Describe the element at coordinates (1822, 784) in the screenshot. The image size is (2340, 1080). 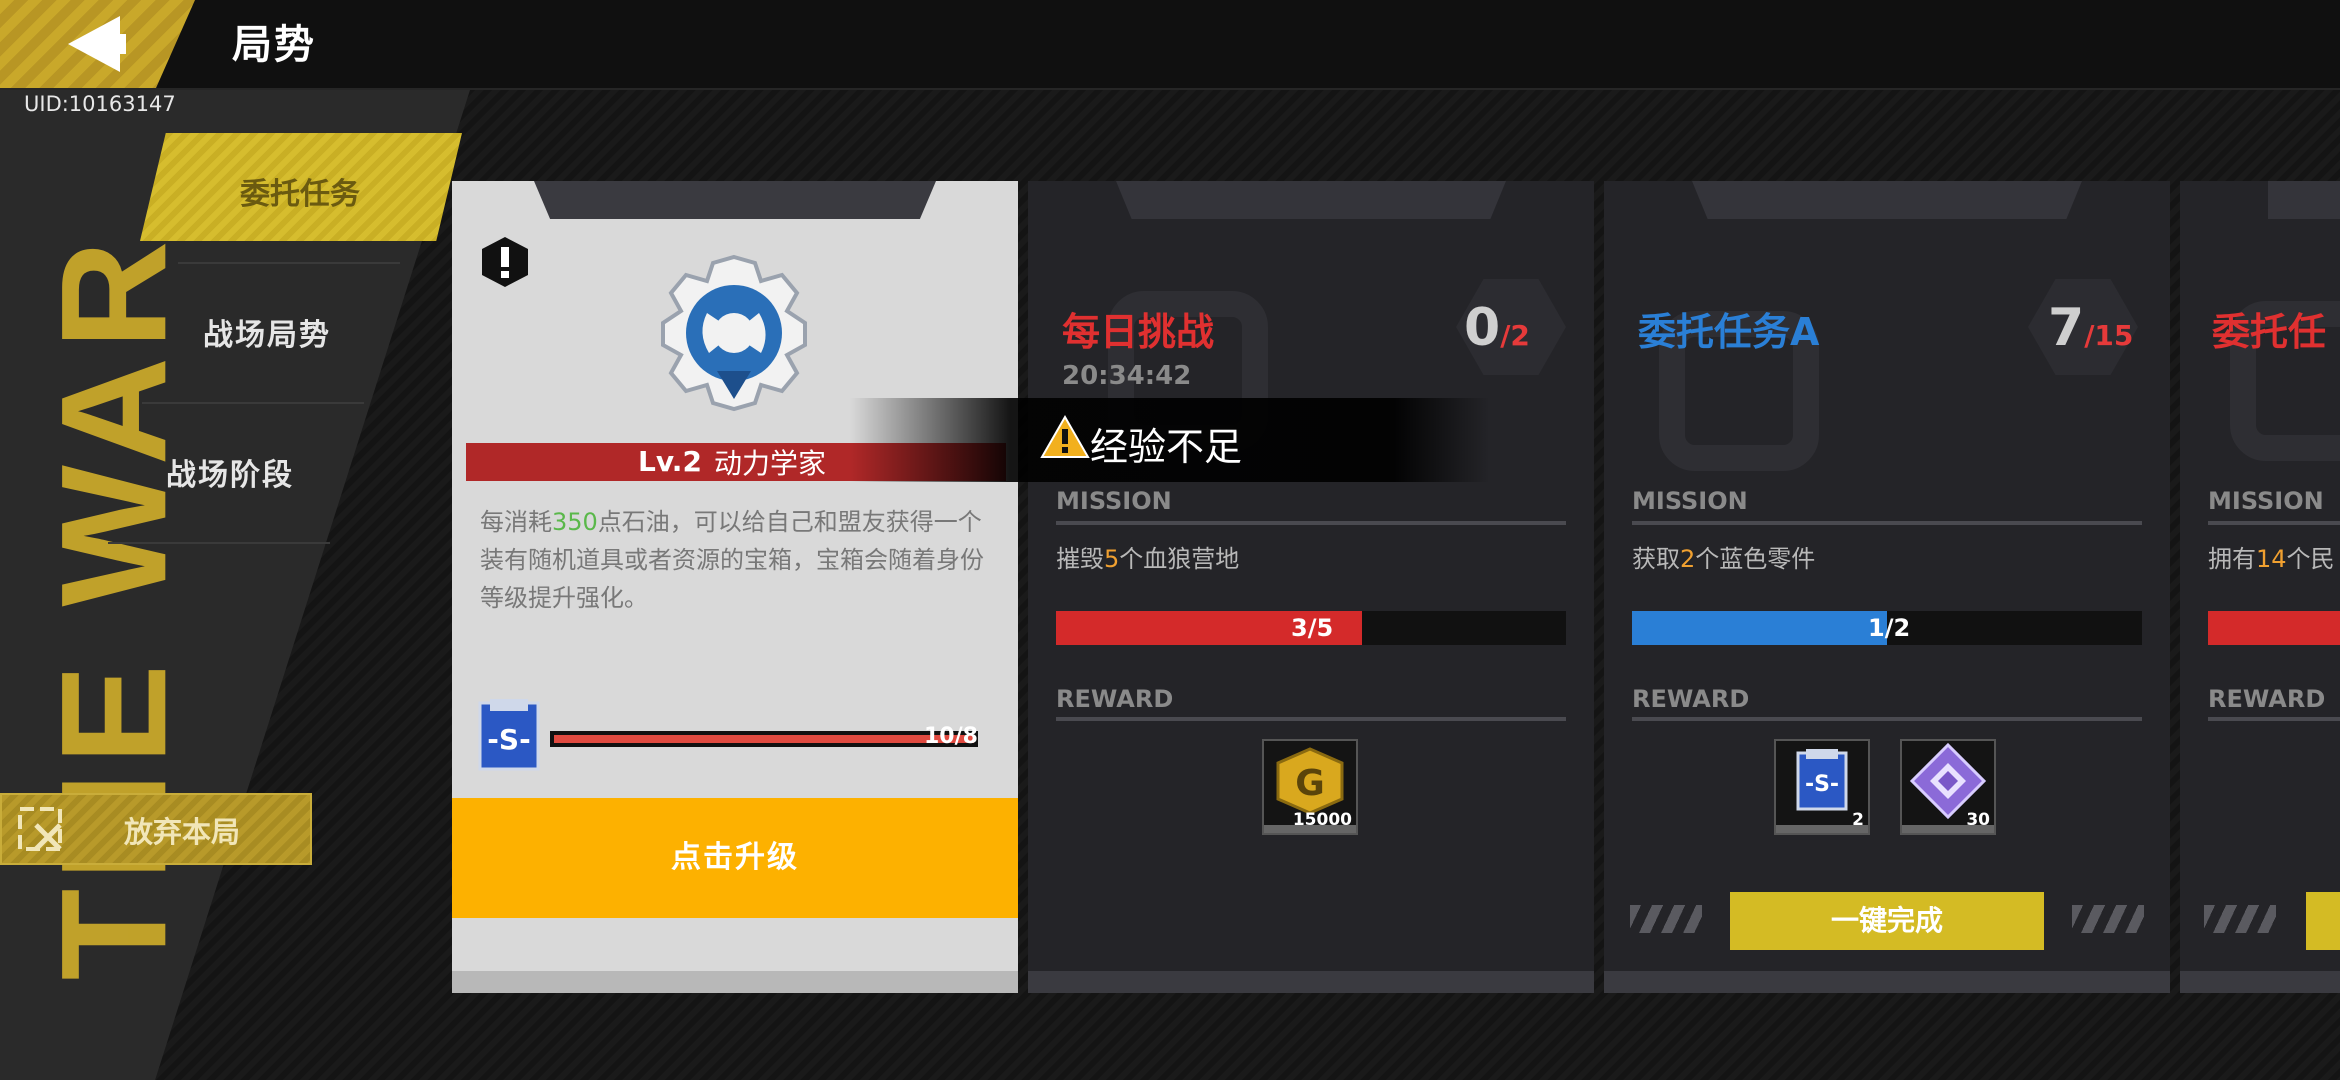
I see `svg-text: -S-` at that location.